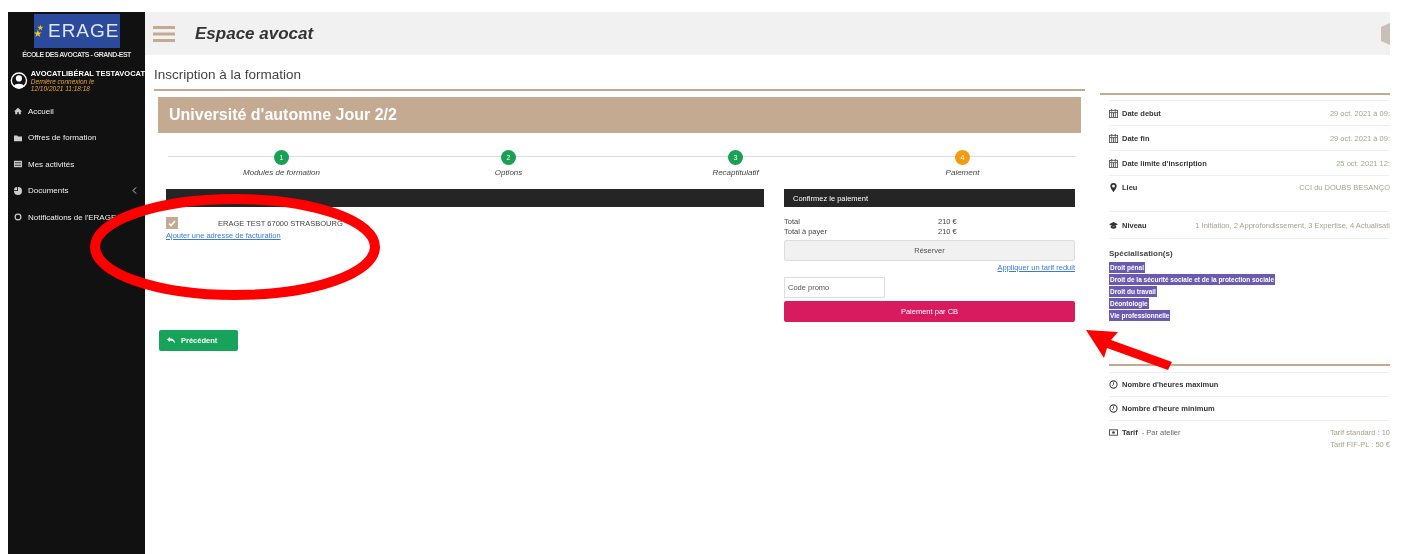 The width and height of the screenshot is (1402, 554). What do you see at coordinates (18, 190) in the screenshot?
I see `pie-chart-icon` at bounding box center [18, 190].